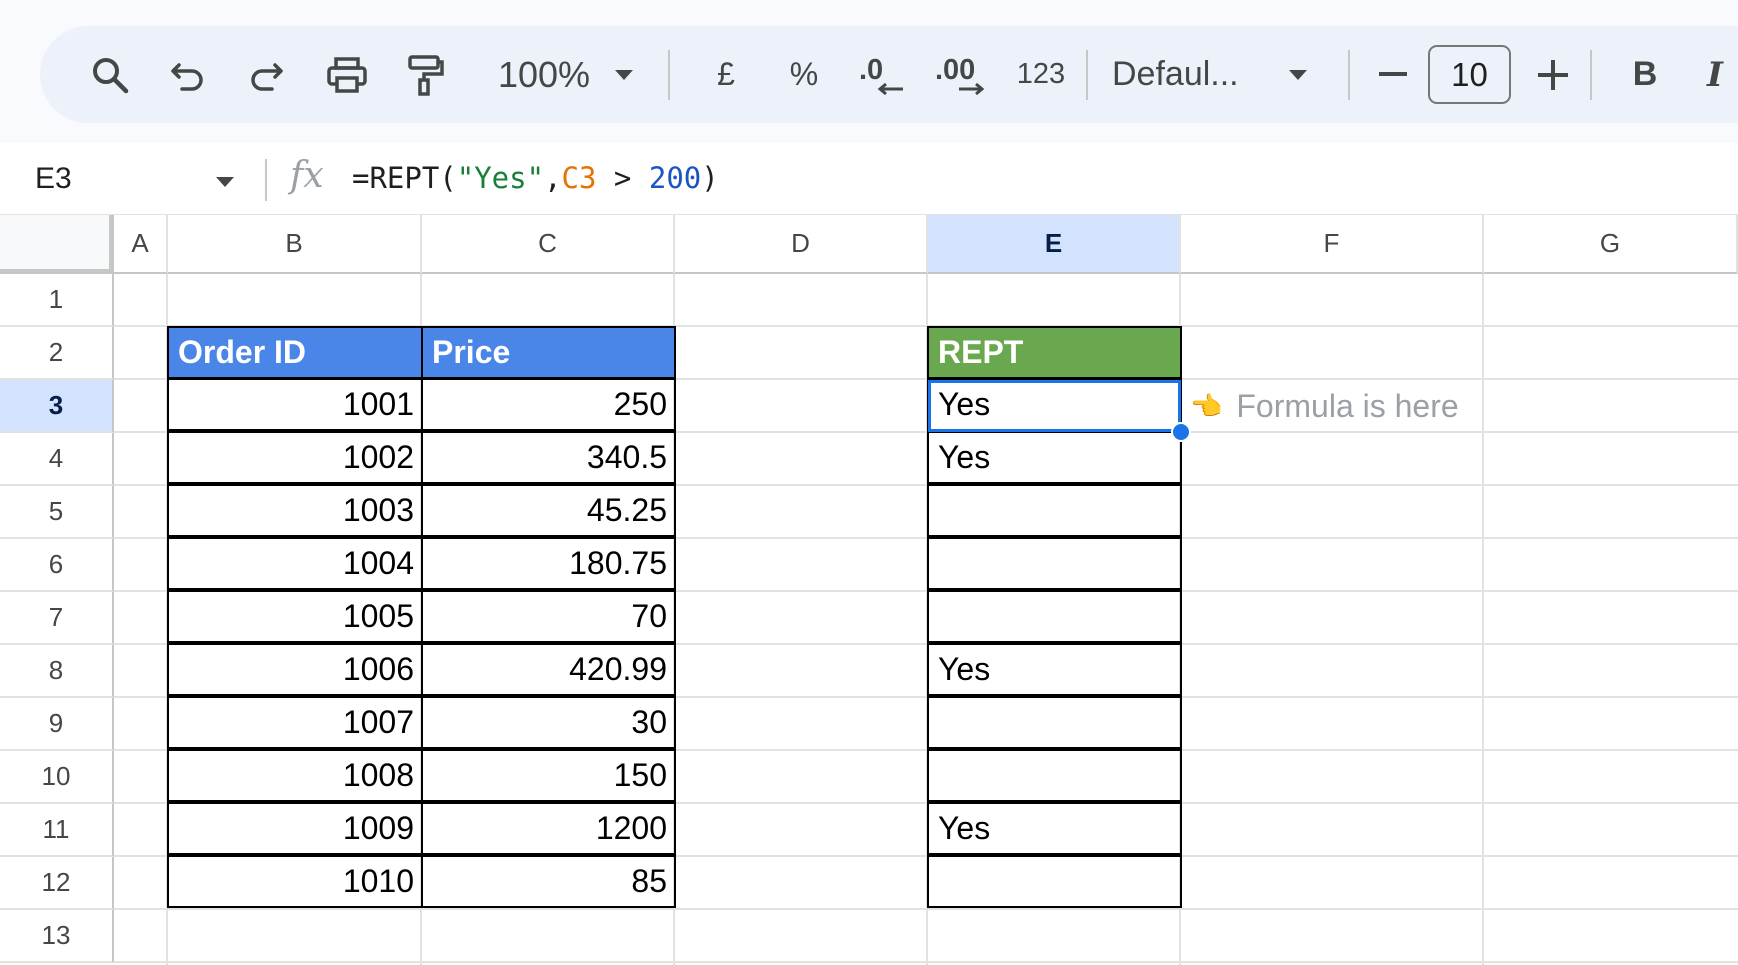 Image resolution: width=1738 pixels, height=965 pixels. I want to click on formula-input: =REPT("Yes",C3 > 200), so click(535, 178).